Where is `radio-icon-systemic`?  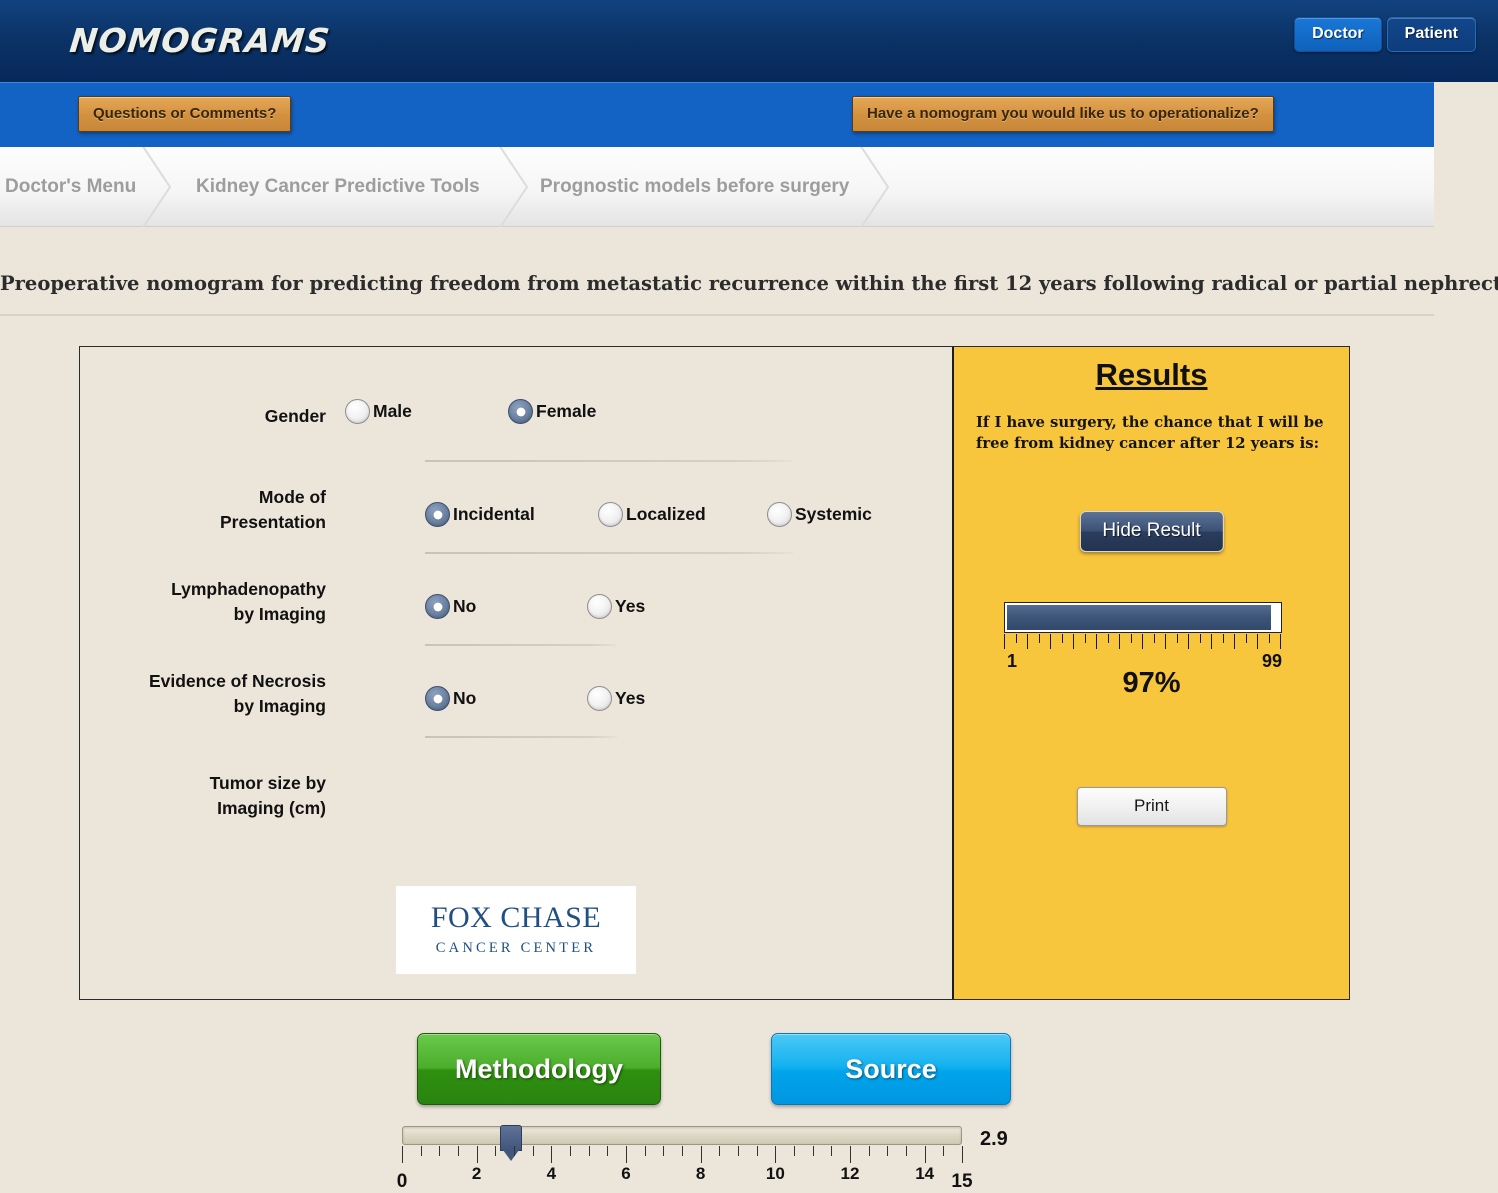
radio-icon-systemic is located at coordinates (779, 514).